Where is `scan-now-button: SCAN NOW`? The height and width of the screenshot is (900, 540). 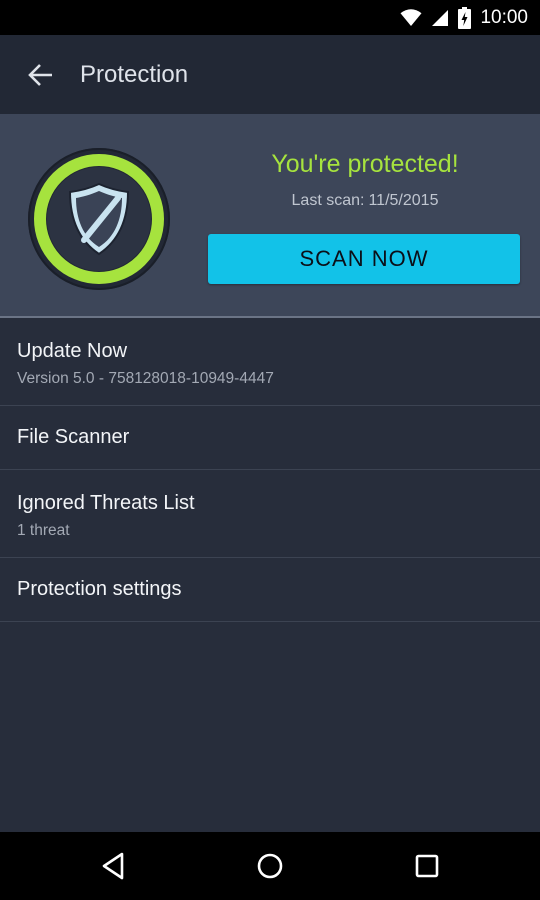 scan-now-button: SCAN NOW is located at coordinates (364, 259).